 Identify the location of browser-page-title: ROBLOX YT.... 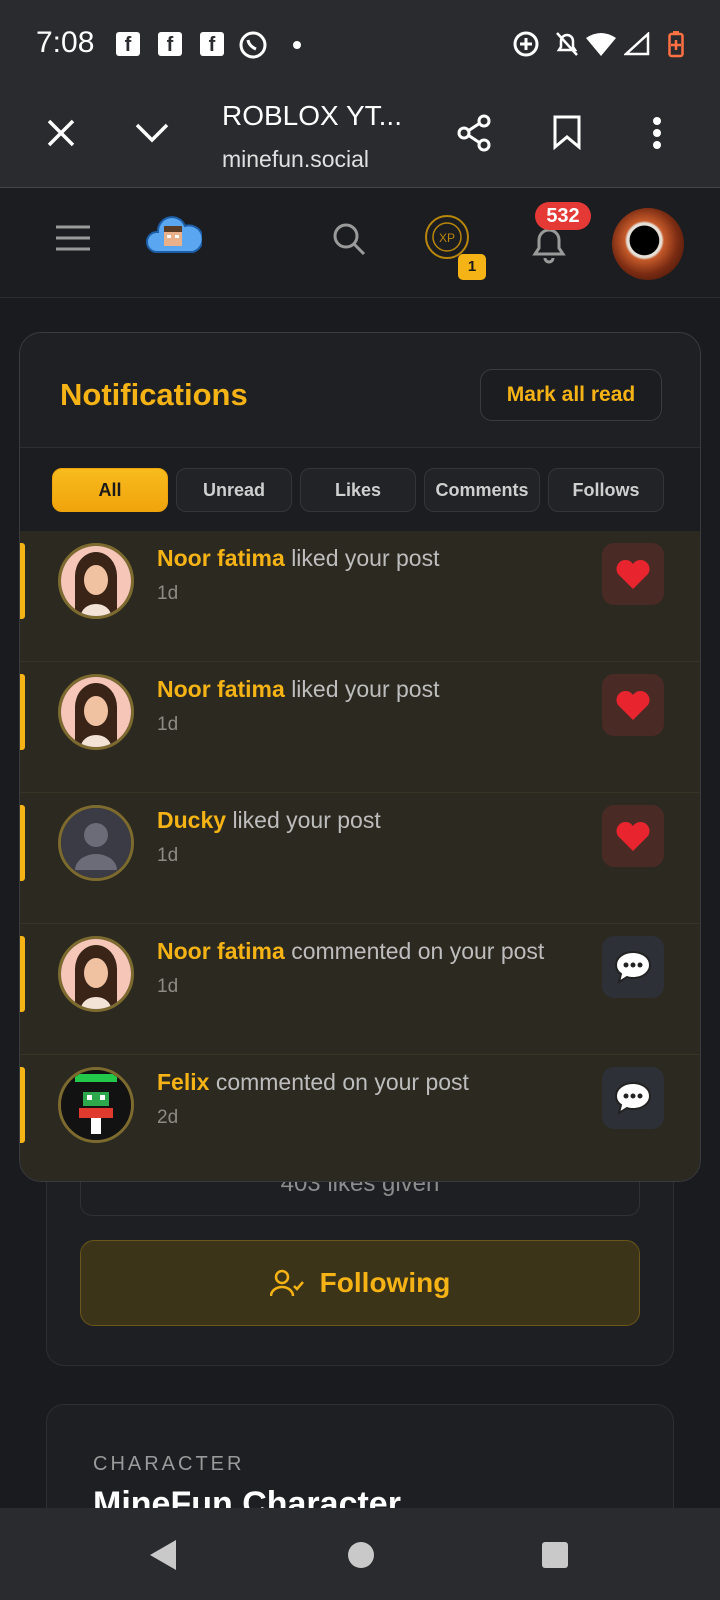
(312, 115).